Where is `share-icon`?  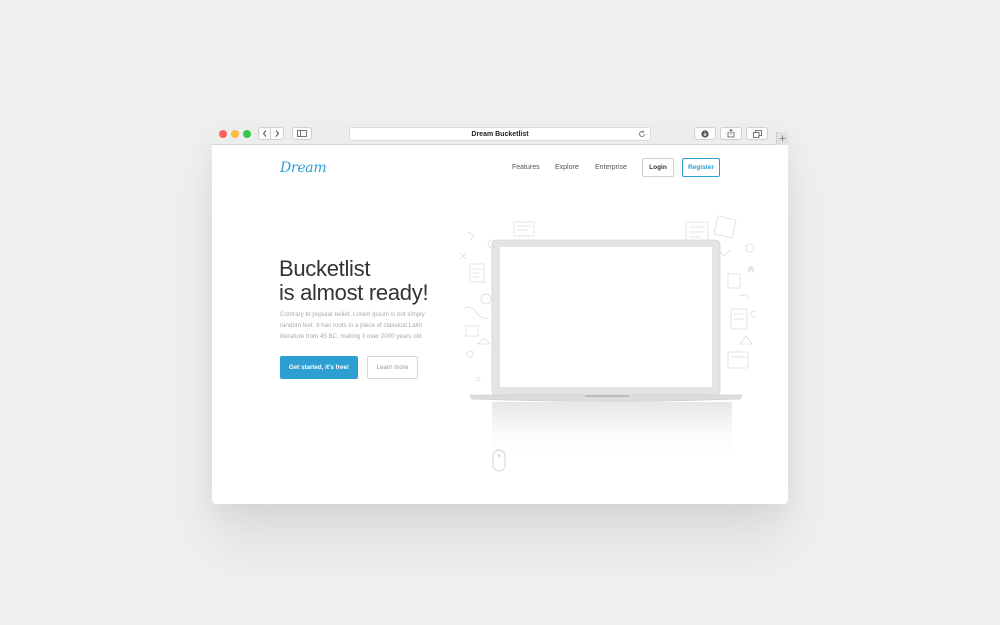 share-icon is located at coordinates (731, 133).